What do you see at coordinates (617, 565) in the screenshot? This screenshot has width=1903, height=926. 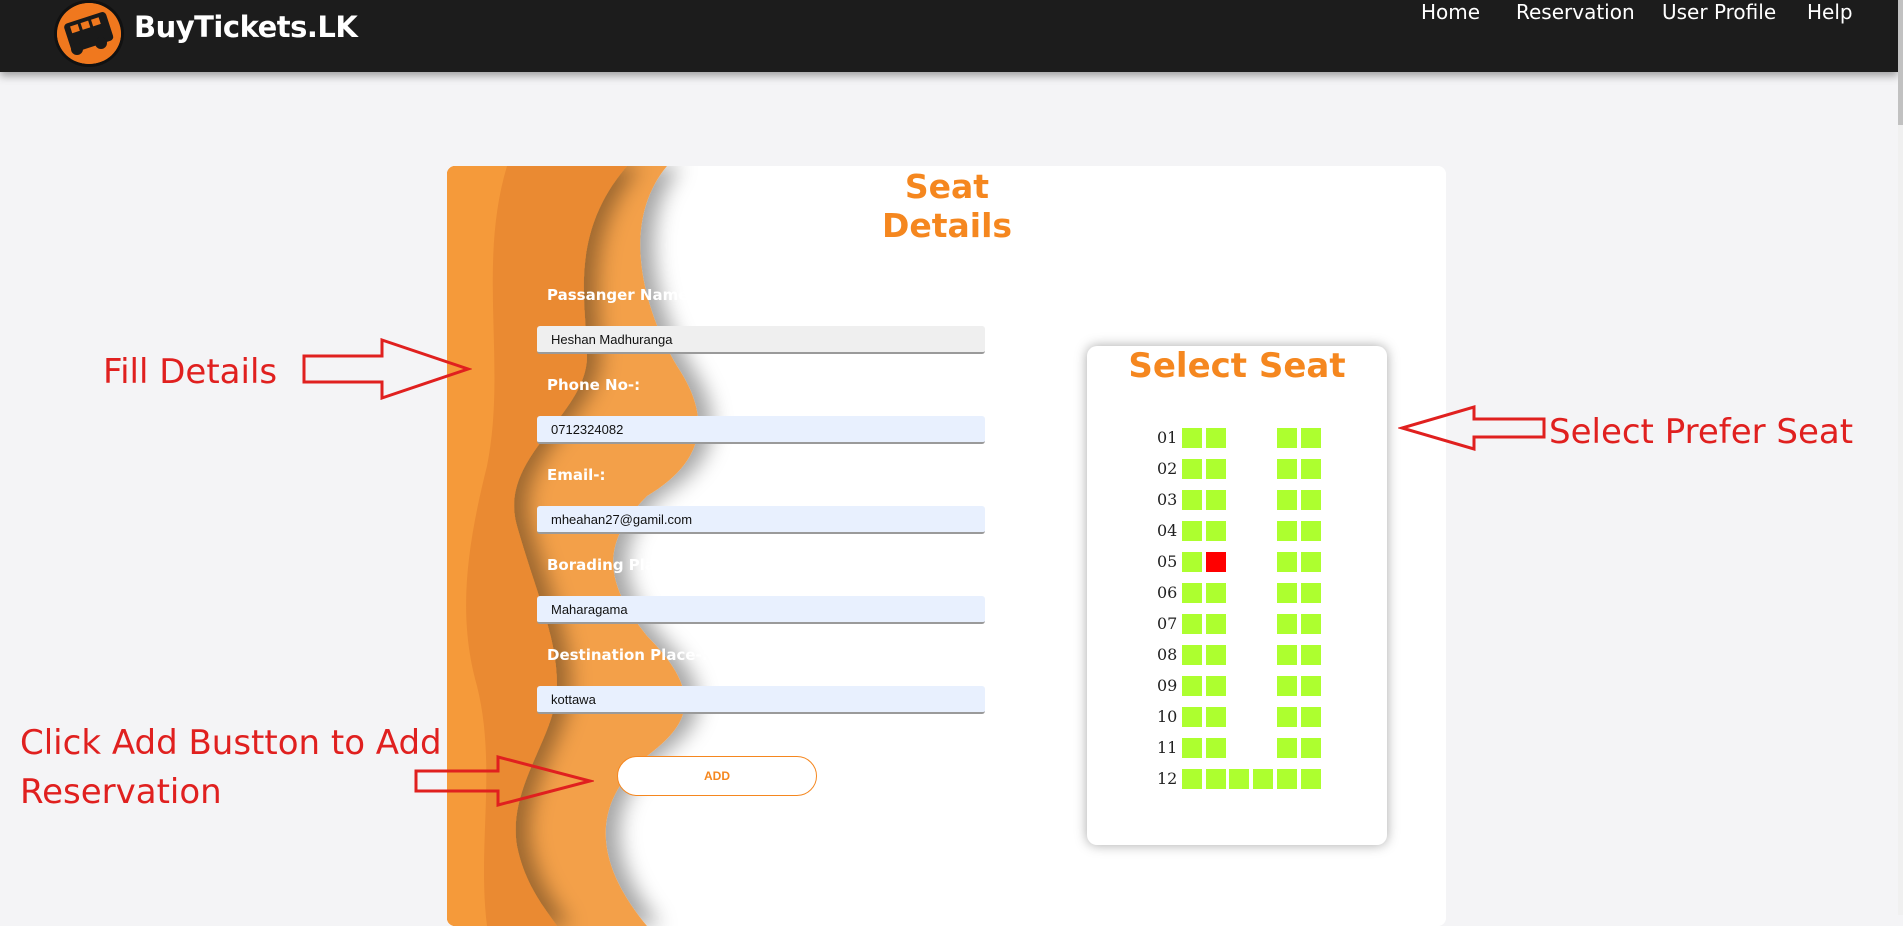 I see `boarding-place-label: Borading Place-:` at bounding box center [617, 565].